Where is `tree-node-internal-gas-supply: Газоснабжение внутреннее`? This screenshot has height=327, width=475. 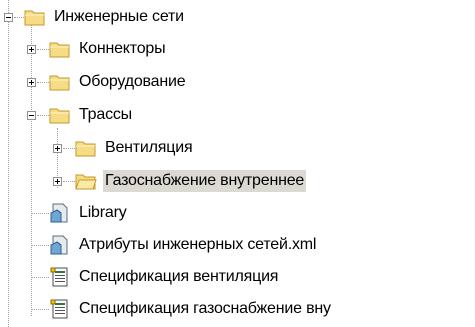 tree-node-internal-gas-supply: Газоснабжение внутреннее is located at coordinates (191, 181).